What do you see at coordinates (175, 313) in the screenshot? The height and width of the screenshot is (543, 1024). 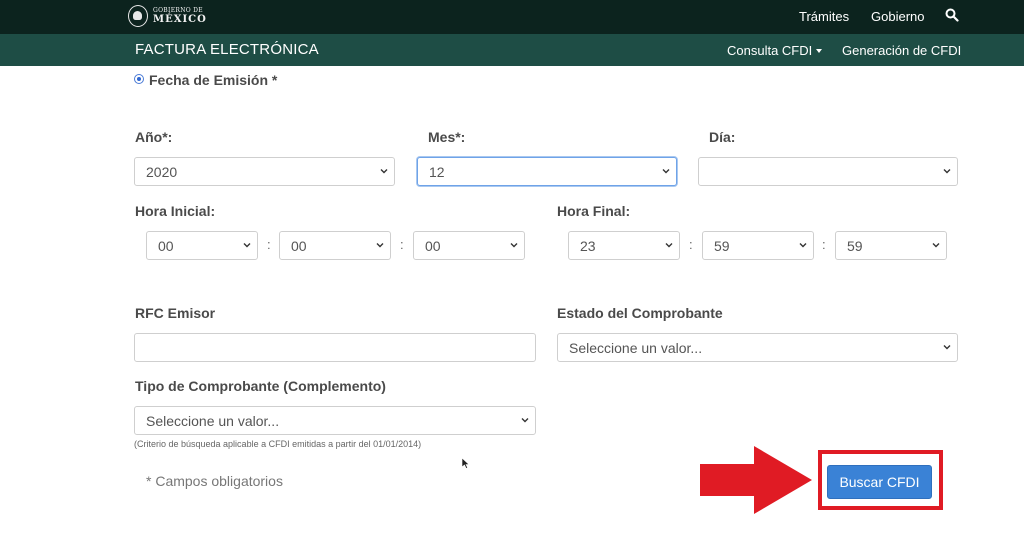 I see `rfc-emisor-label: RFC Emisor` at bounding box center [175, 313].